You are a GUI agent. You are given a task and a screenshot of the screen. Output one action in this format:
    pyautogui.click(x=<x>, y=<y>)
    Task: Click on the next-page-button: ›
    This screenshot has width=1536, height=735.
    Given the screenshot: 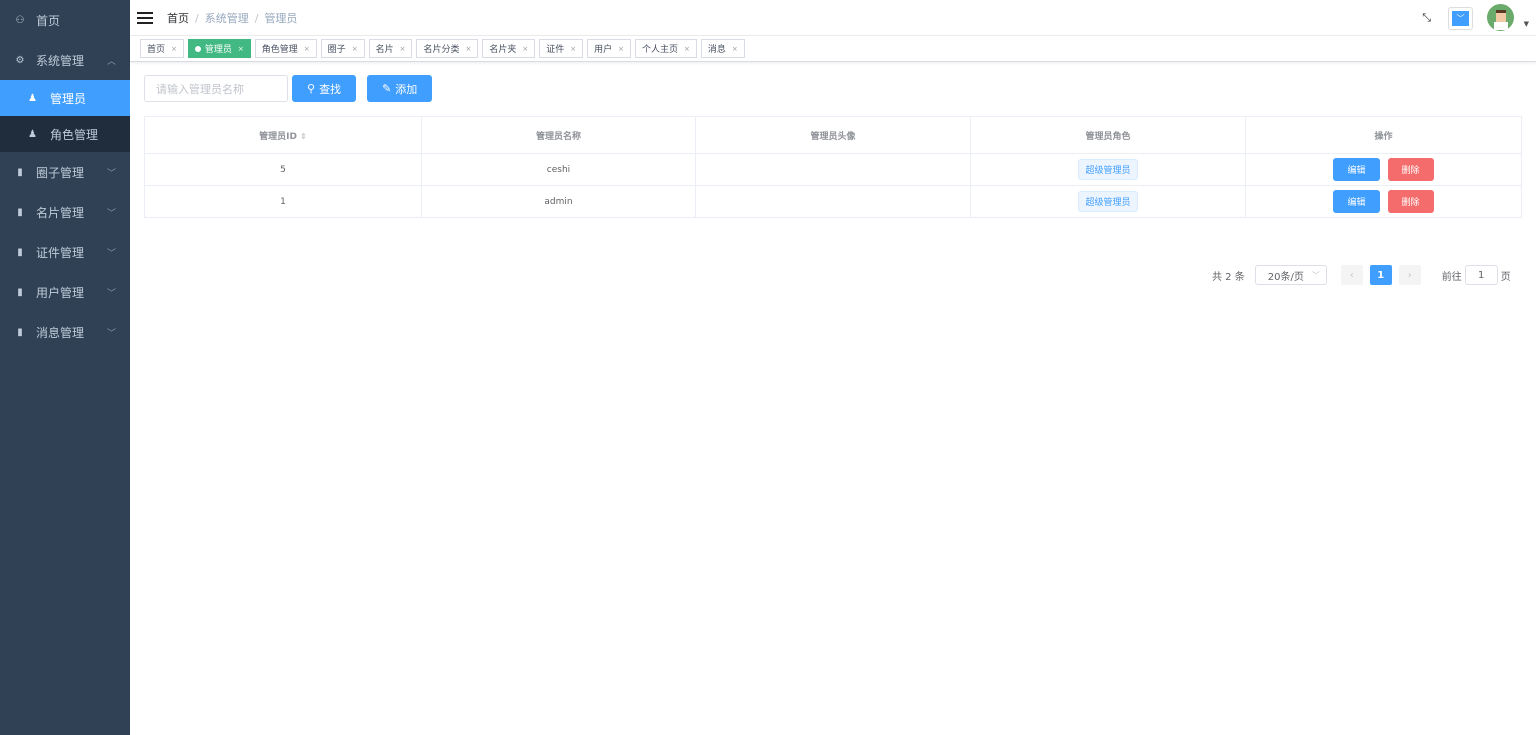 What is the action you would take?
    pyautogui.click(x=1409, y=275)
    